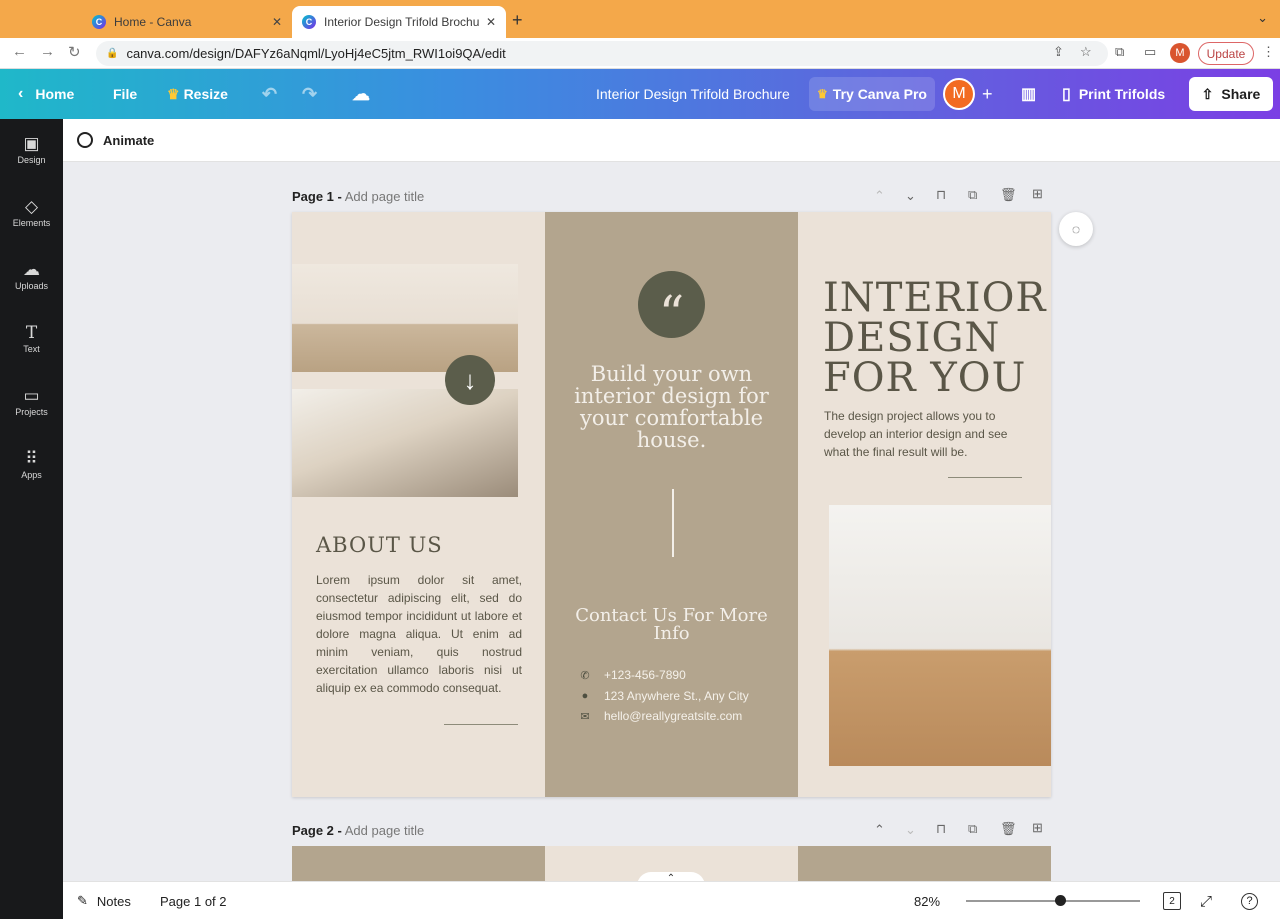 This screenshot has height=919, width=1280. What do you see at coordinates (924, 863) in the screenshot?
I see `page-2-right-panel` at bounding box center [924, 863].